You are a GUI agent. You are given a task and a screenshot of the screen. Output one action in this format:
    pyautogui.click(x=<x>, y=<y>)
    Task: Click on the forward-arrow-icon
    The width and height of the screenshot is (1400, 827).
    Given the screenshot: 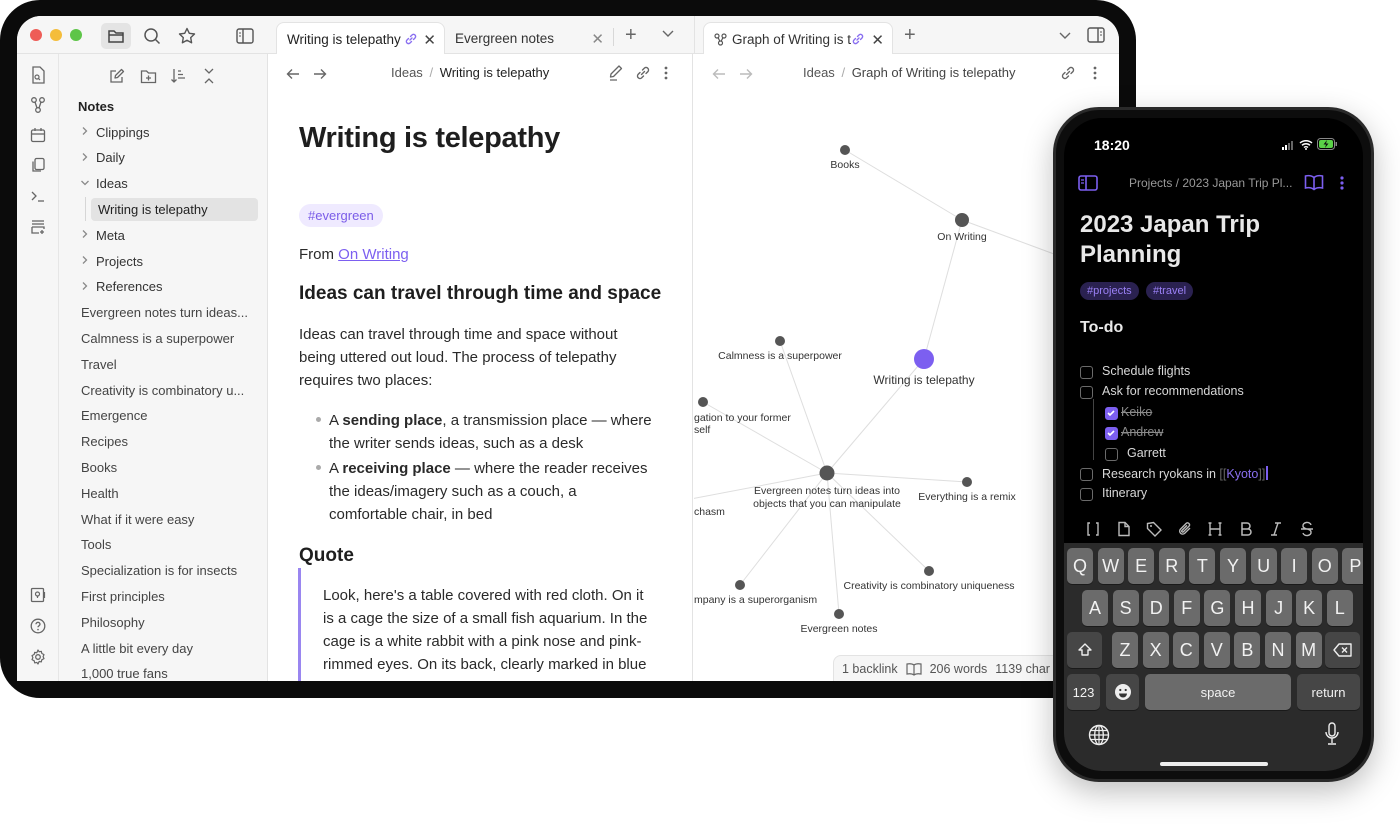 What is the action you would take?
    pyautogui.click(x=320, y=74)
    